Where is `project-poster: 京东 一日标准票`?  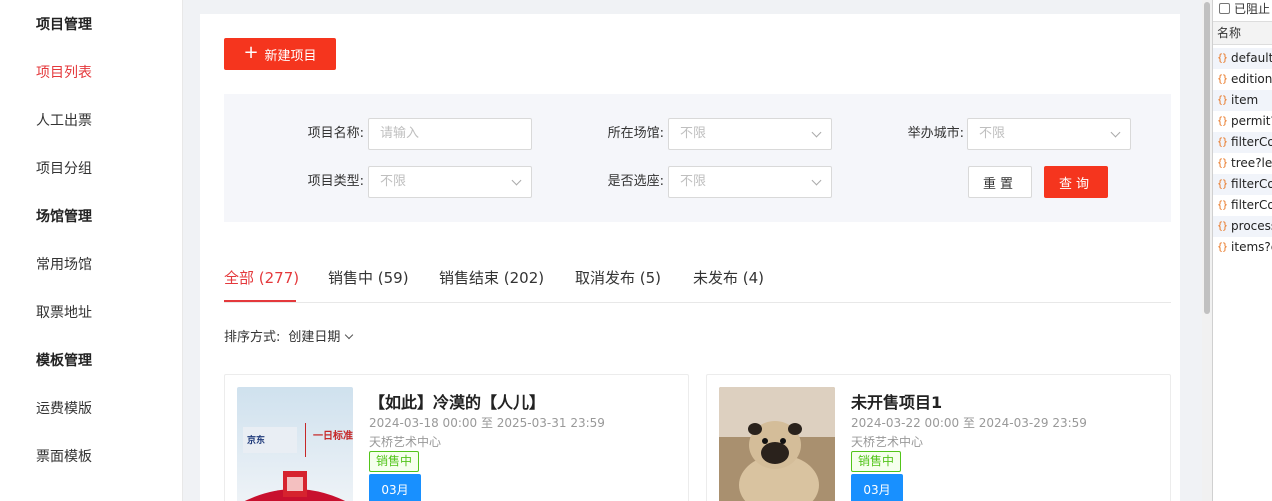
project-poster: 京东 一日标准票 is located at coordinates (295, 444).